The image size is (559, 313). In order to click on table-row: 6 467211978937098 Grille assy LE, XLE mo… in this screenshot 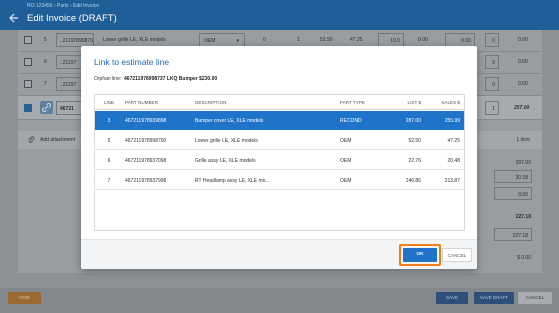, I will do `click(279, 160)`.